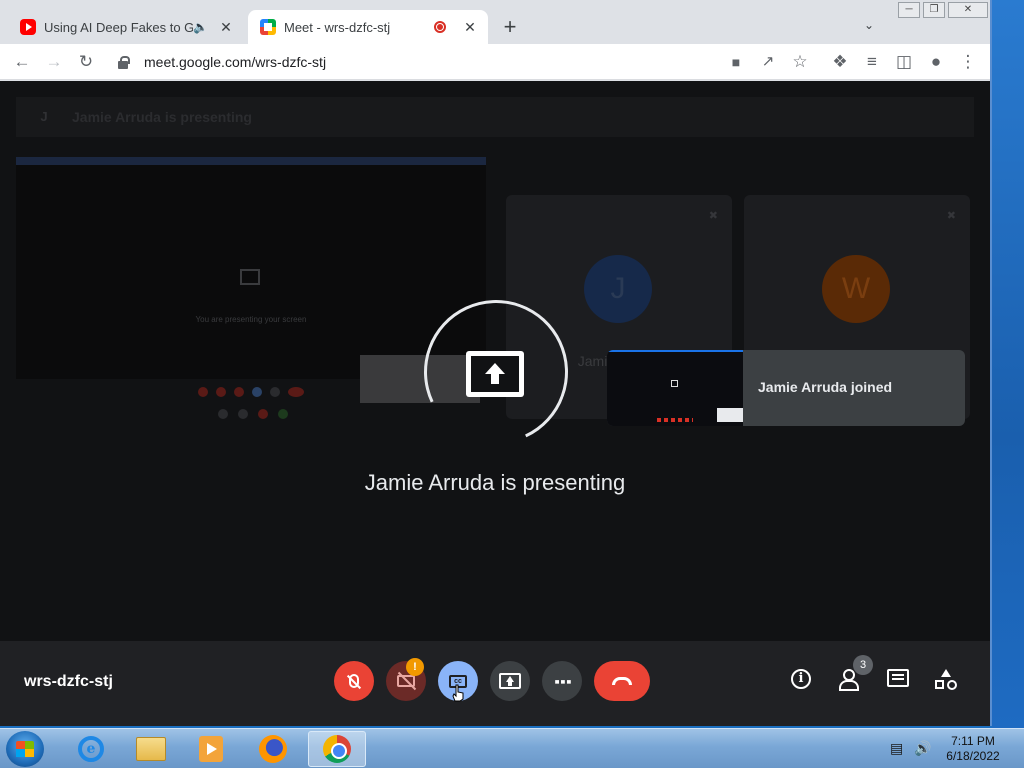 Image resolution: width=1024 pixels, height=768 pixels. Describe the element at coordinates (768, 62) in the screenshot. I see `share-page-icon: ↗` at that location.